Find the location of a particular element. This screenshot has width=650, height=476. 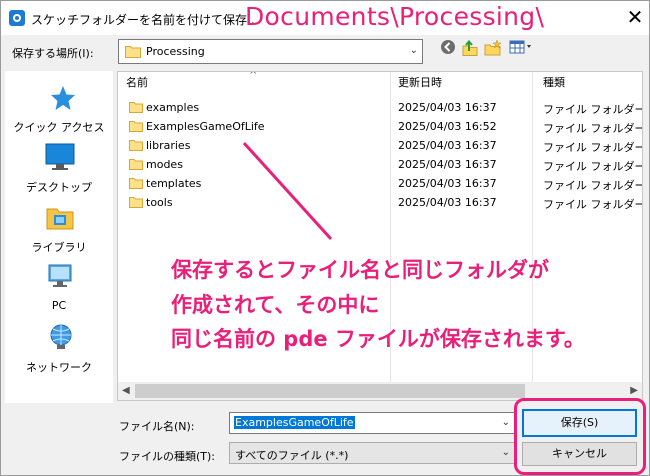

annotation-line: 作成されて、その中に is located at coordinates (275, 304).